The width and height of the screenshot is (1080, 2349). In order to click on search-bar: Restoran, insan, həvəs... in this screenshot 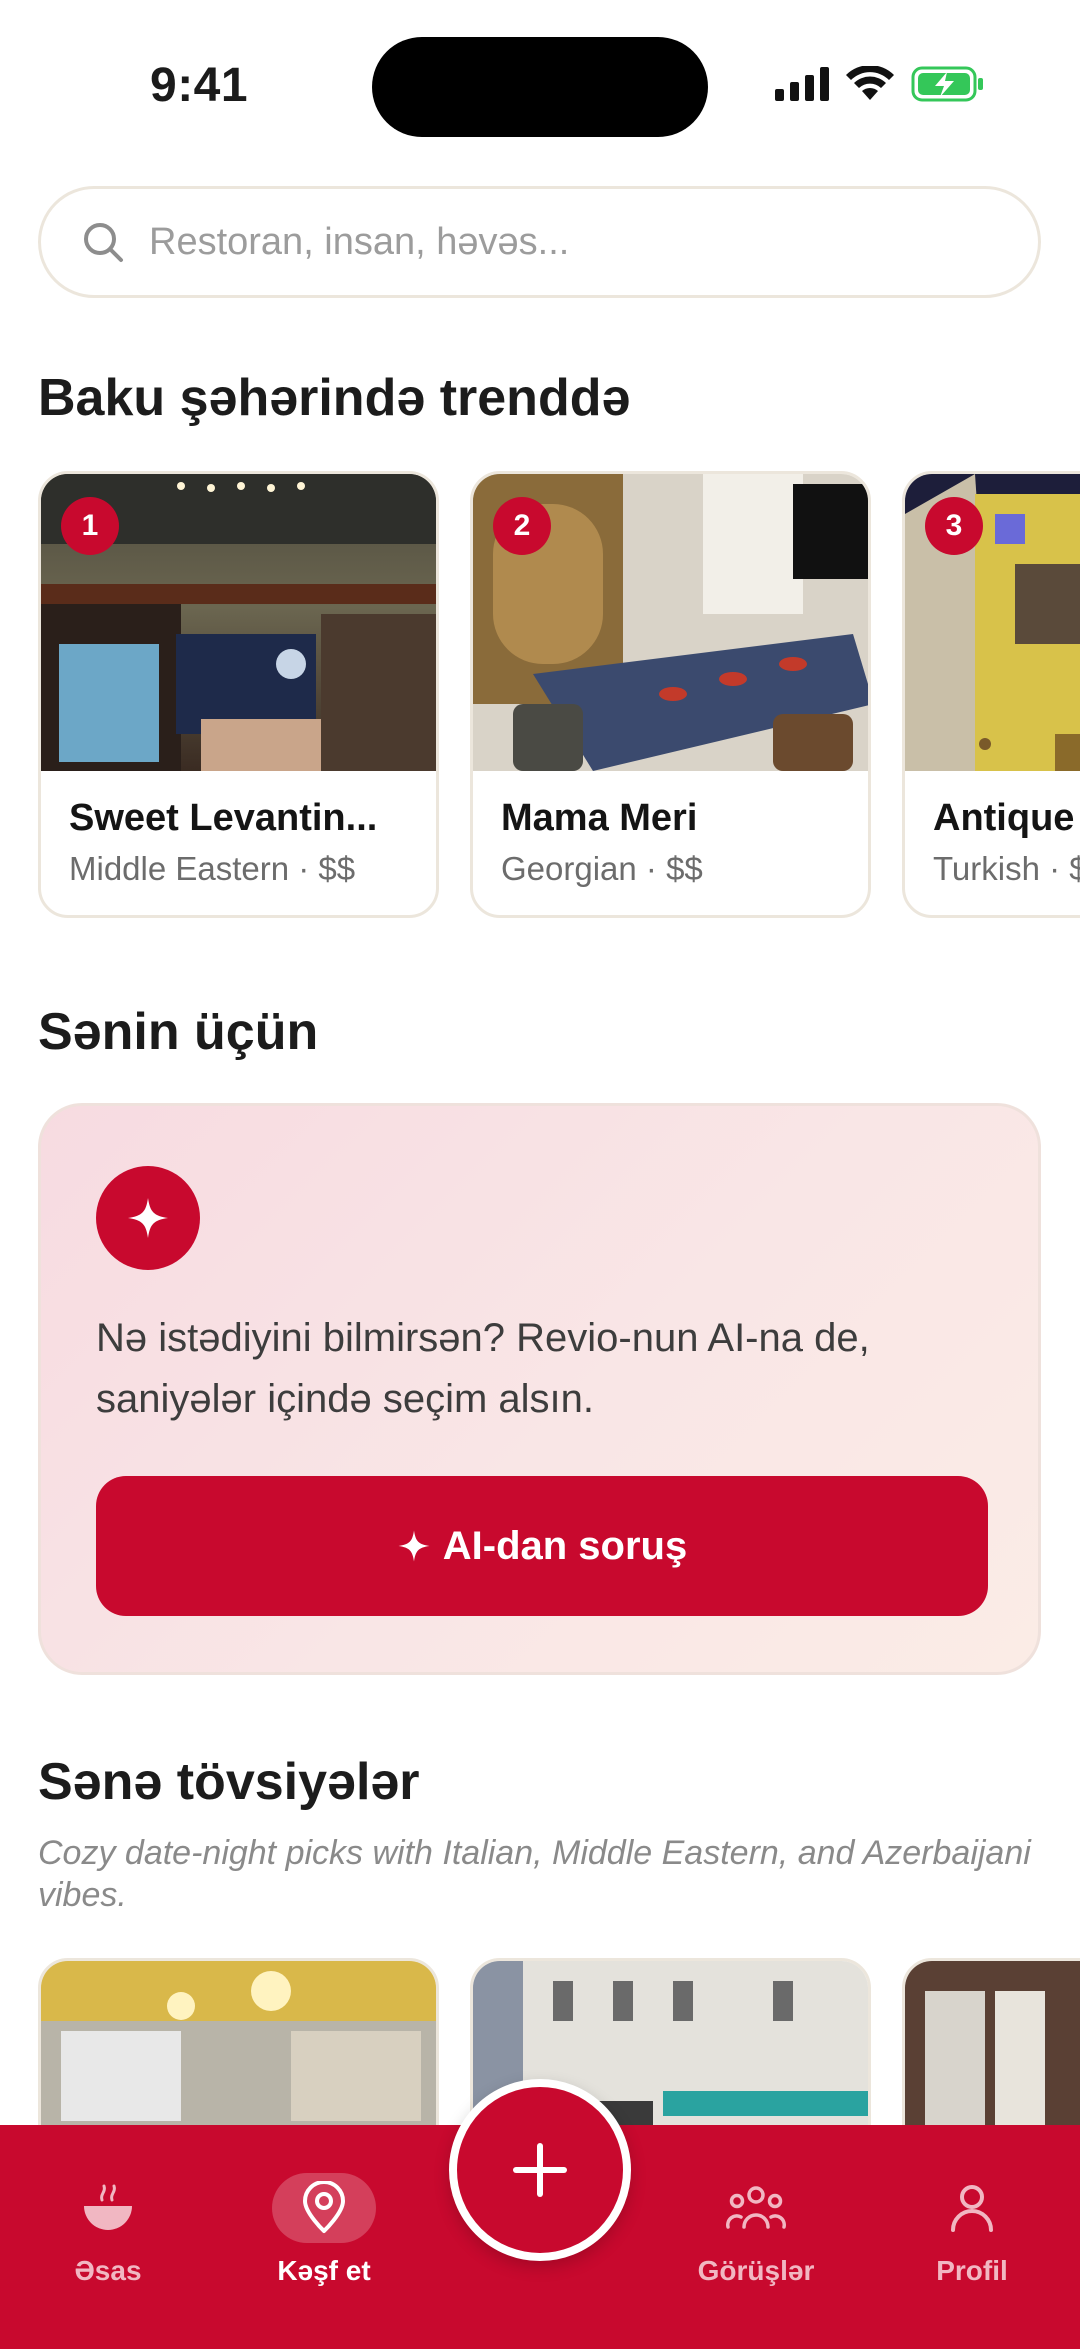, I will do `click(539, 242)`.